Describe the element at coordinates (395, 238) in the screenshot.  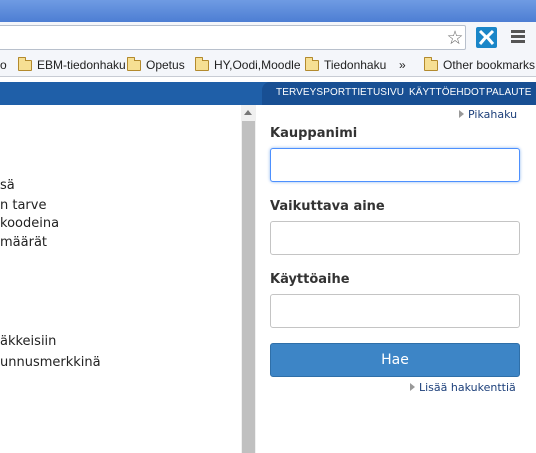
I see `active-ingredient-input` at that location.